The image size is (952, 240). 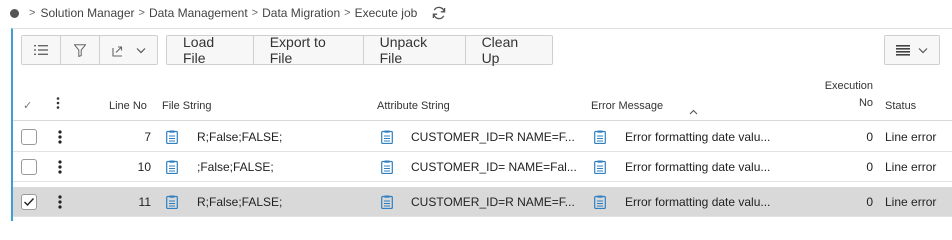 What do you see at coordinates (210, 50) in the screenshot?
I see `load-file-button: Load File` at bounding box center [210, 50].